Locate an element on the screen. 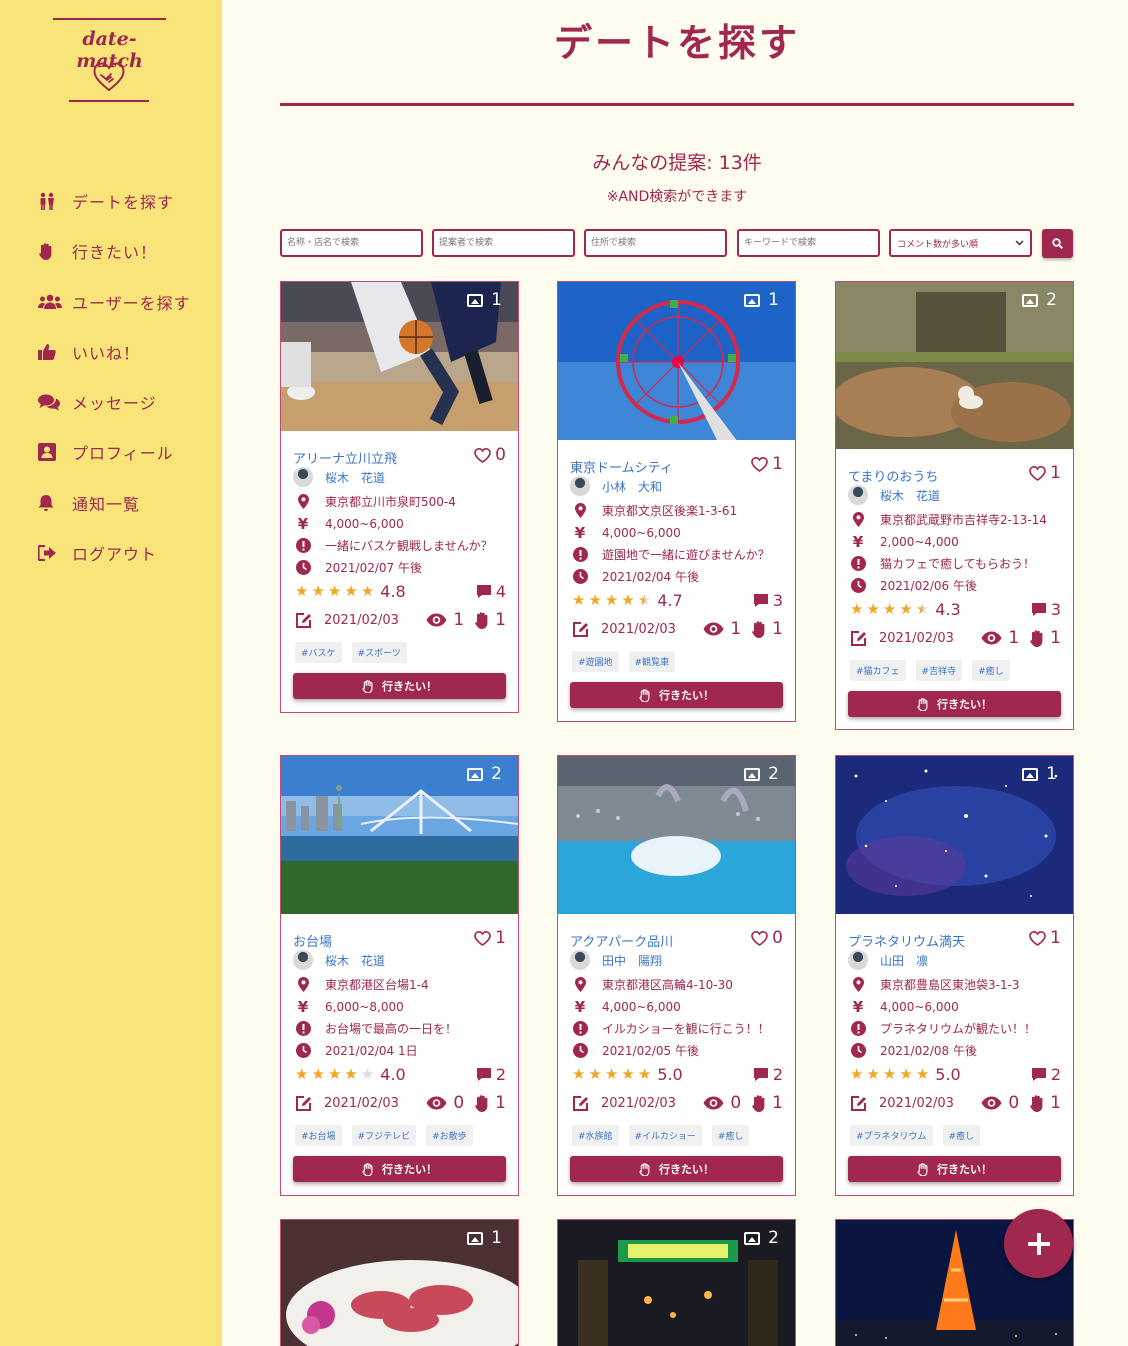  tag: #観覧車 is located at coordinates (652, 661).